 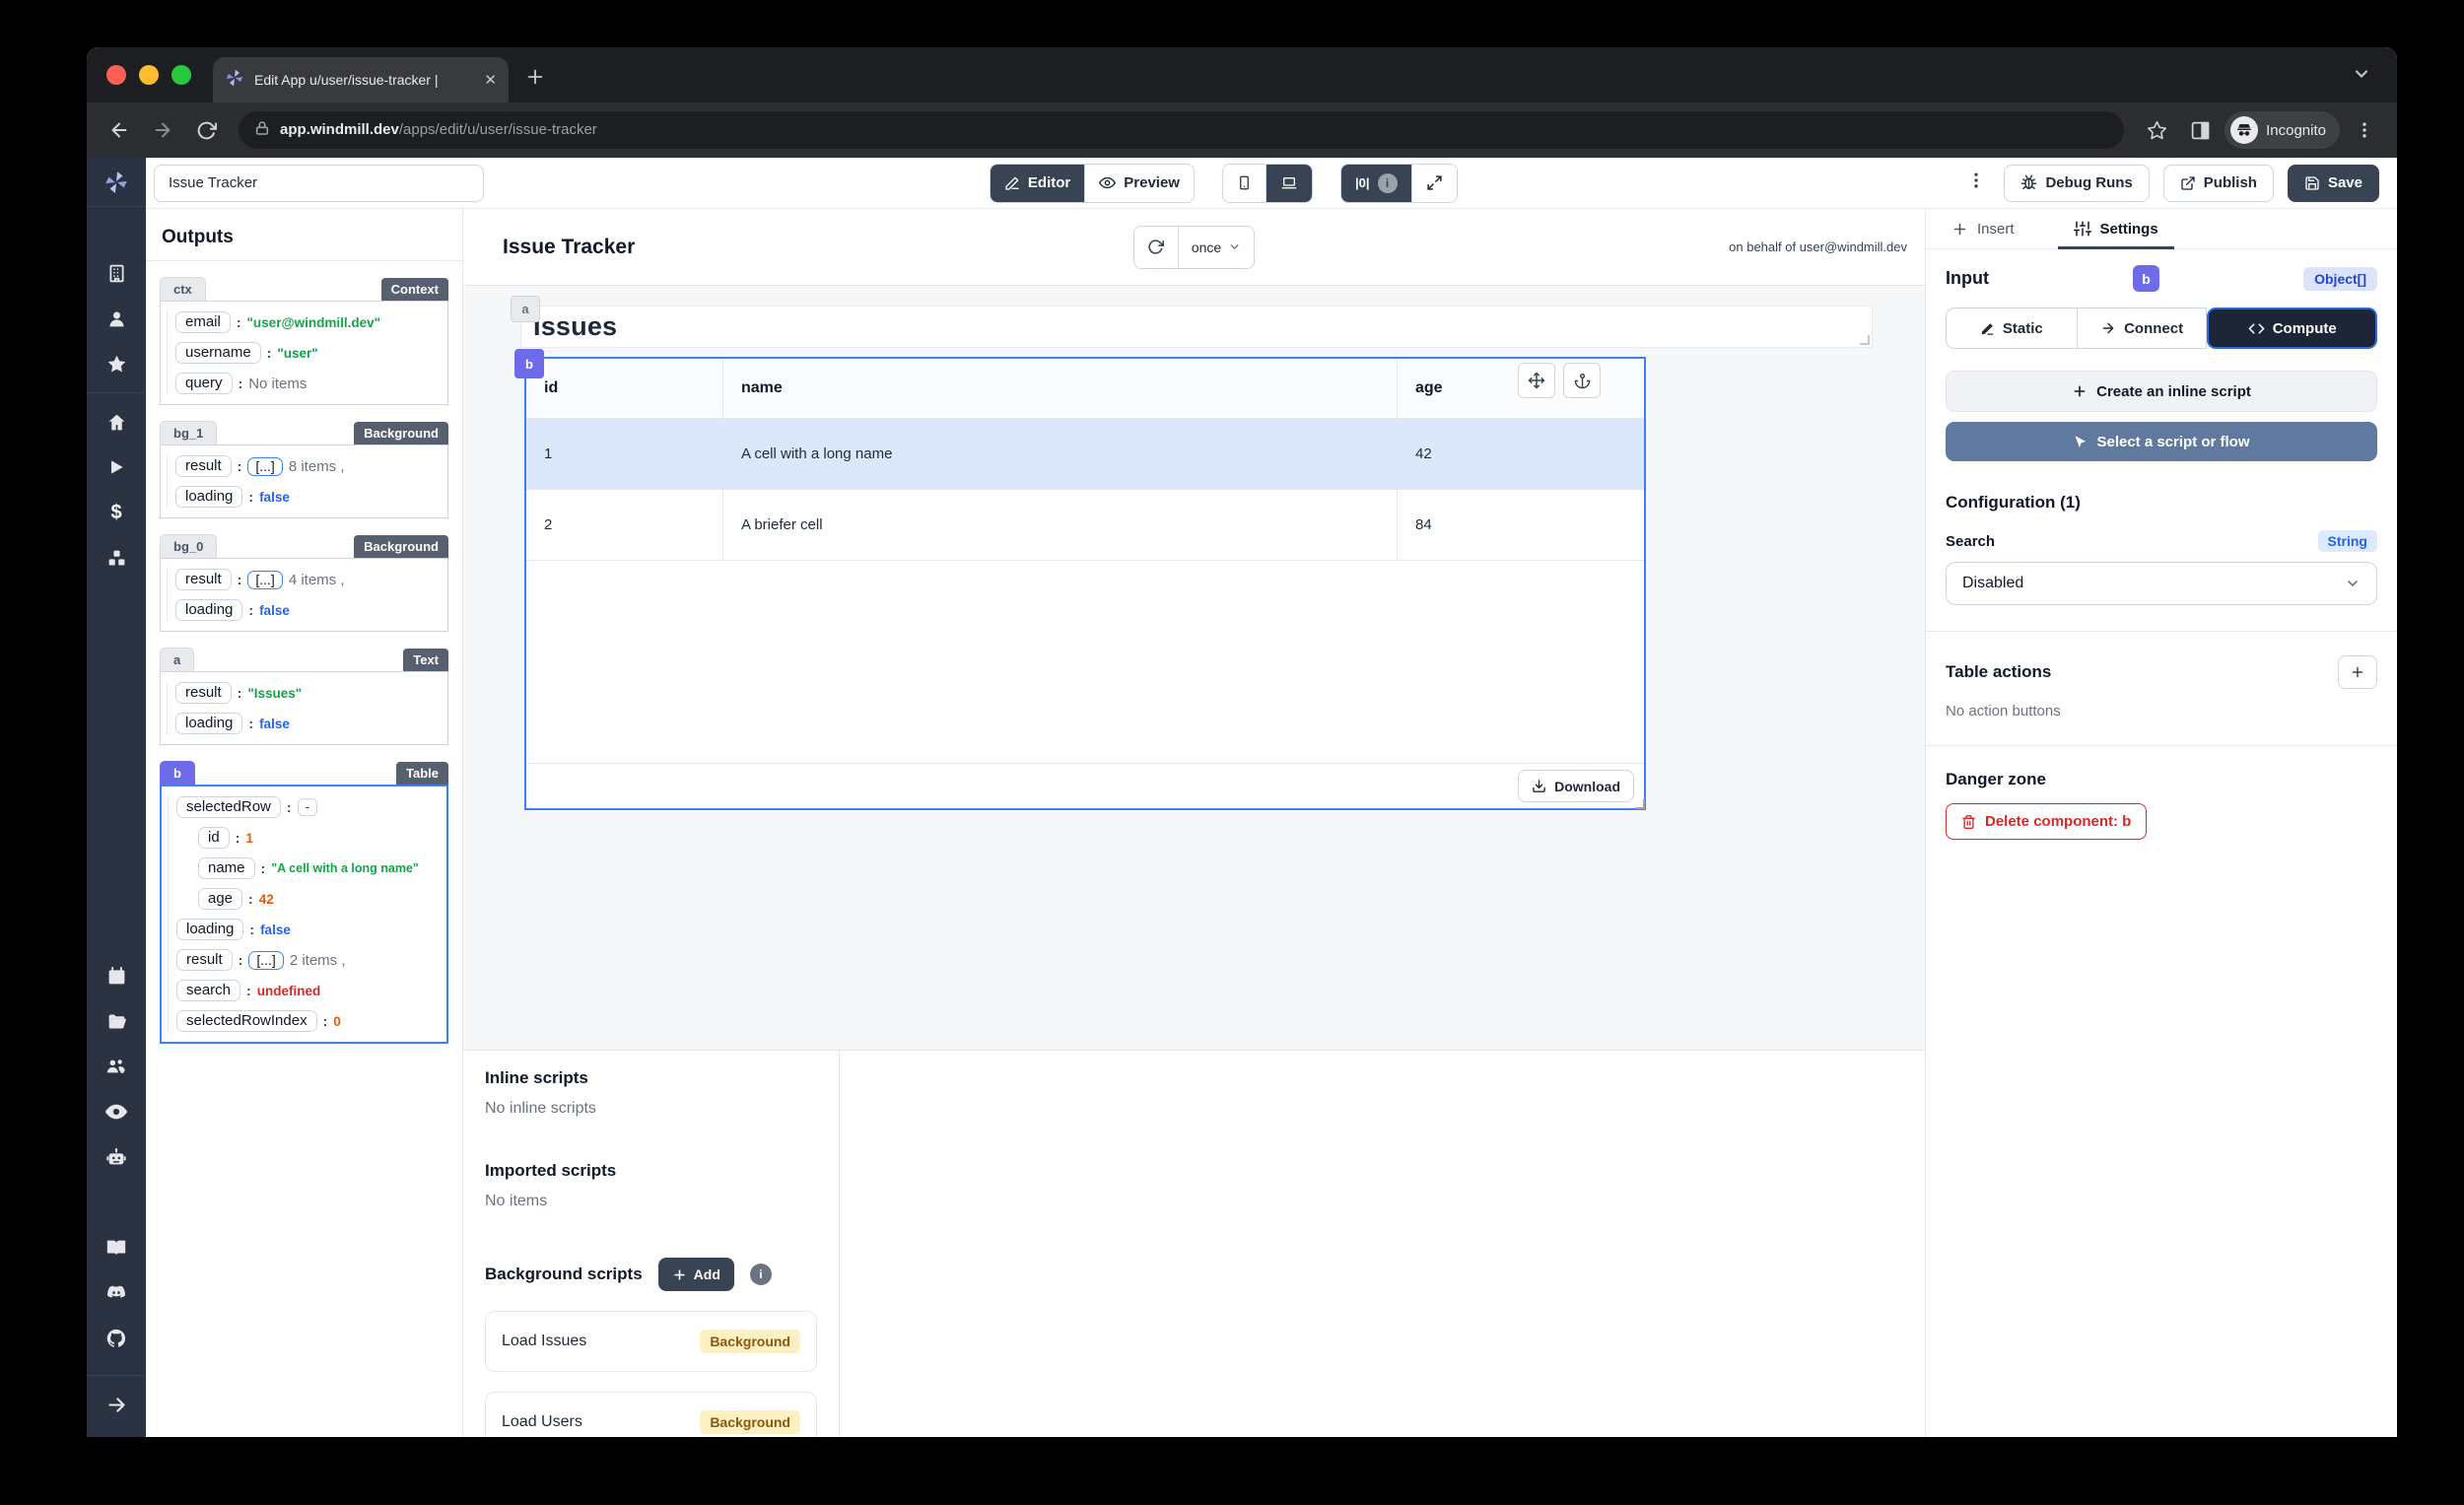 I want to click on component-label-b: b, so click(x=529, y=363).